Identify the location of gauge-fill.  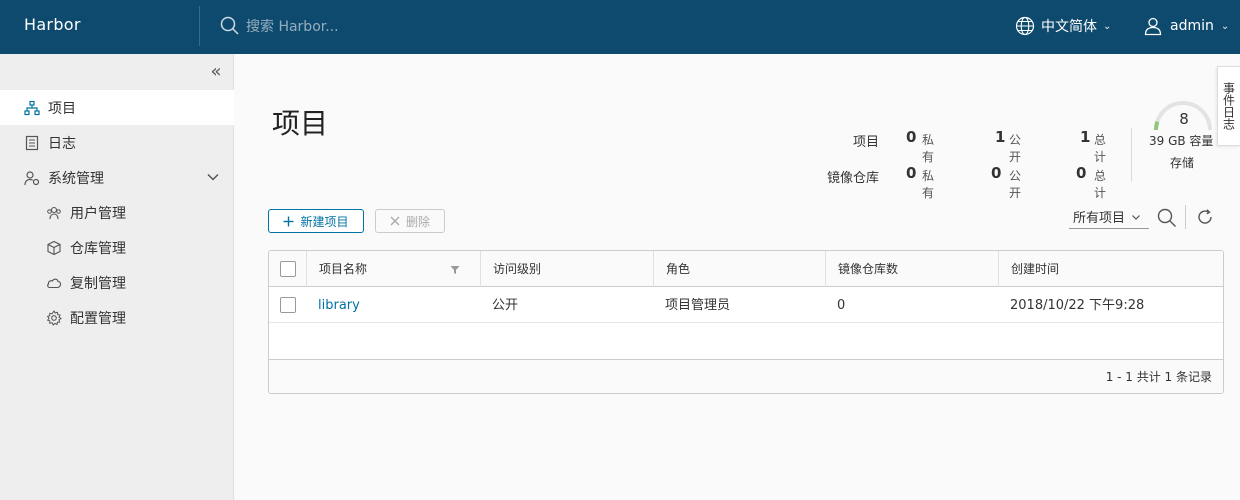
(1157, 126).